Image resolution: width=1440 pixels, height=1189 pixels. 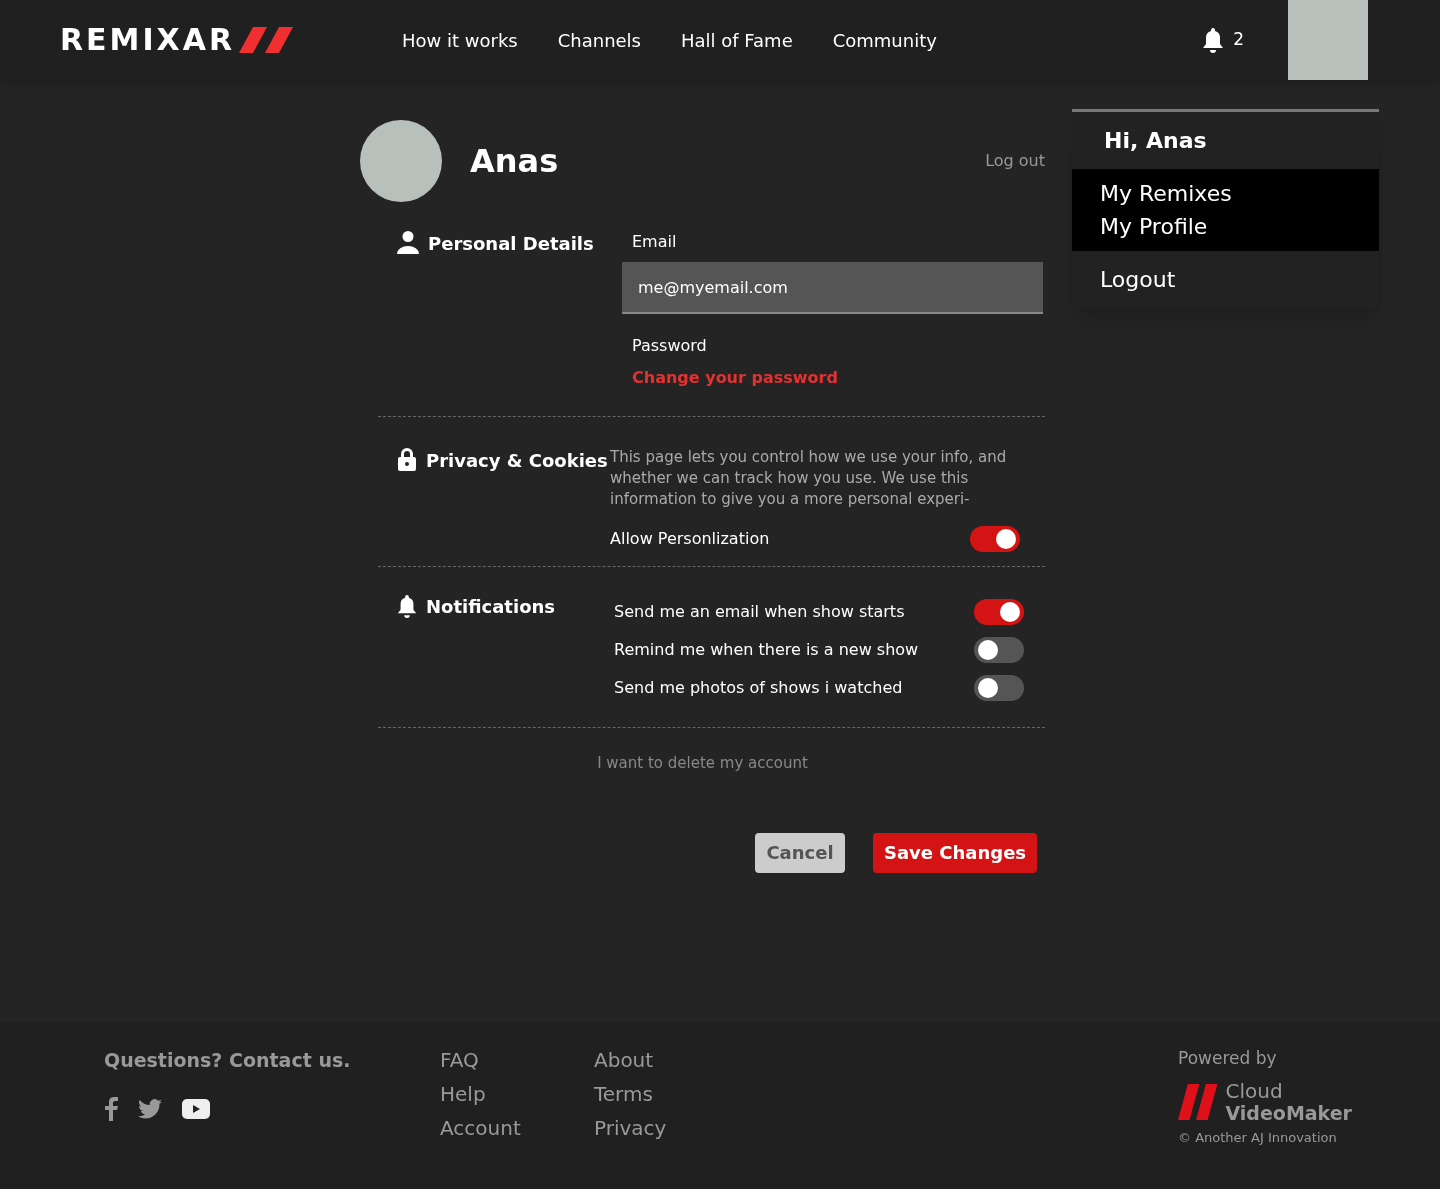 I want to click on toggle-label: Allow Personlization, so click(x=690, y=539).